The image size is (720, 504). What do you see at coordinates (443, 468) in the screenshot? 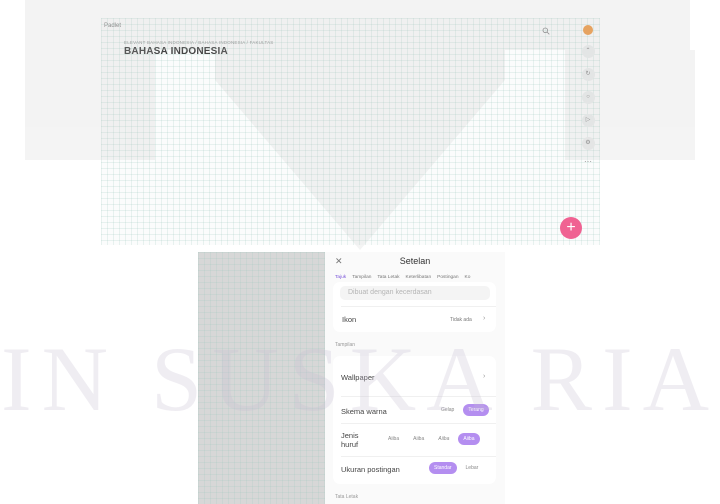
I see `size-standard-option: Standar` at bounding box center [443, 468].